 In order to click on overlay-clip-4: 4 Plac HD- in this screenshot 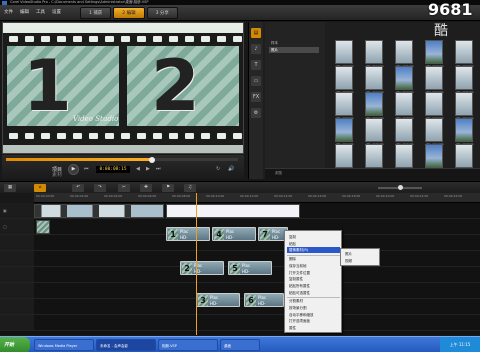, I will do `click(234, 234)`.